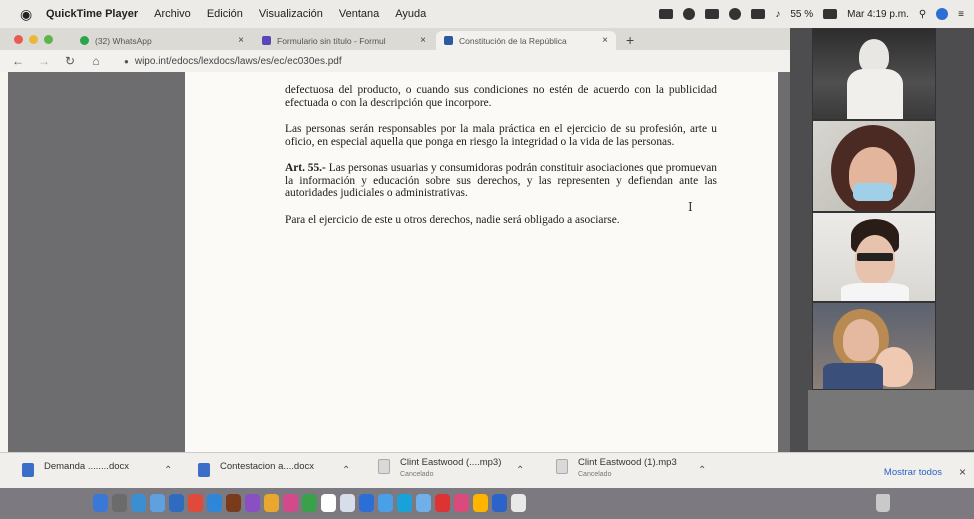 This screenshot has height=519, width=974. What do you see at coordinates (630, 40) in the screenshot?
I see `new-tab-button: +` at bounding box center [630, 40].